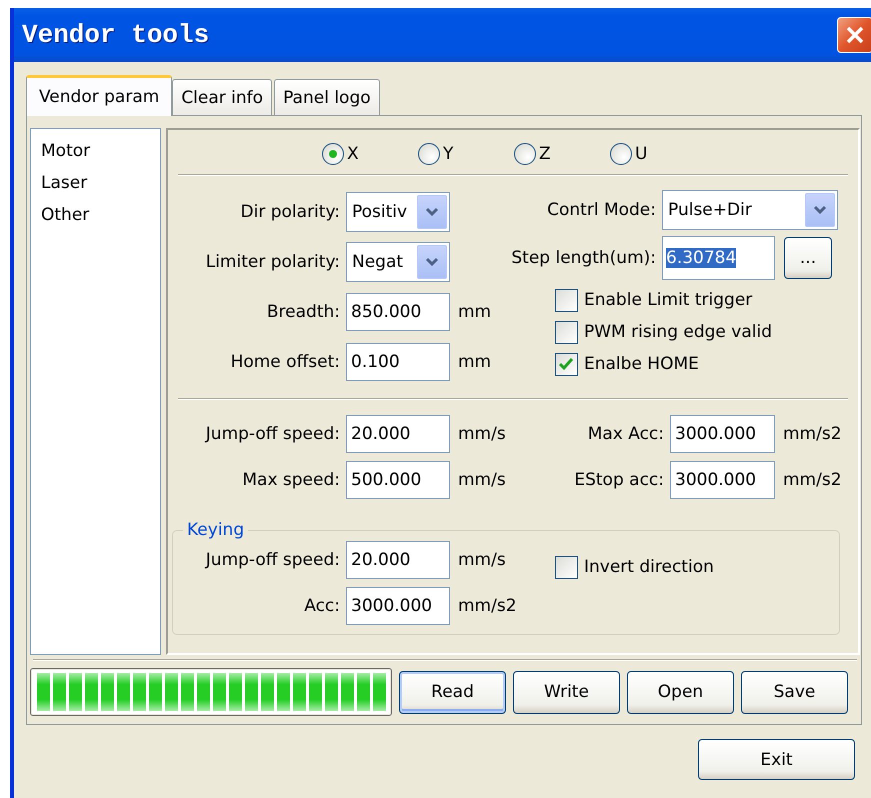  Describe the element at coordinates (678, 332) in the screenshot. I see `checkbox-label: PWM rising edge valid` at that location.